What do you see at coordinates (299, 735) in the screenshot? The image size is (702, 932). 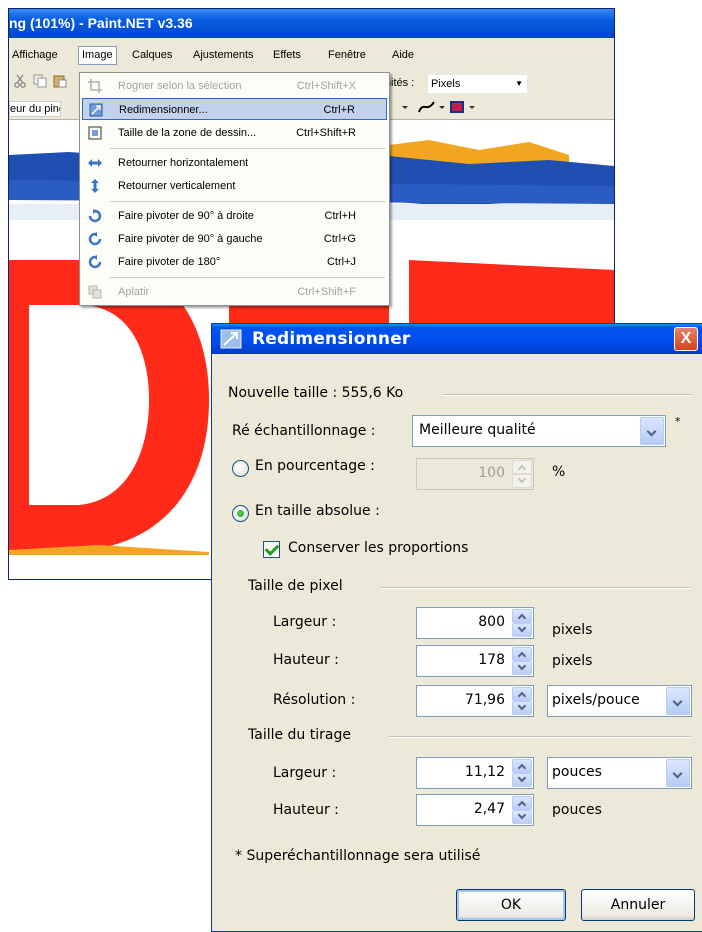 I see `print-size-group-label: Taille du tirage` at bounding box center [299, 735].